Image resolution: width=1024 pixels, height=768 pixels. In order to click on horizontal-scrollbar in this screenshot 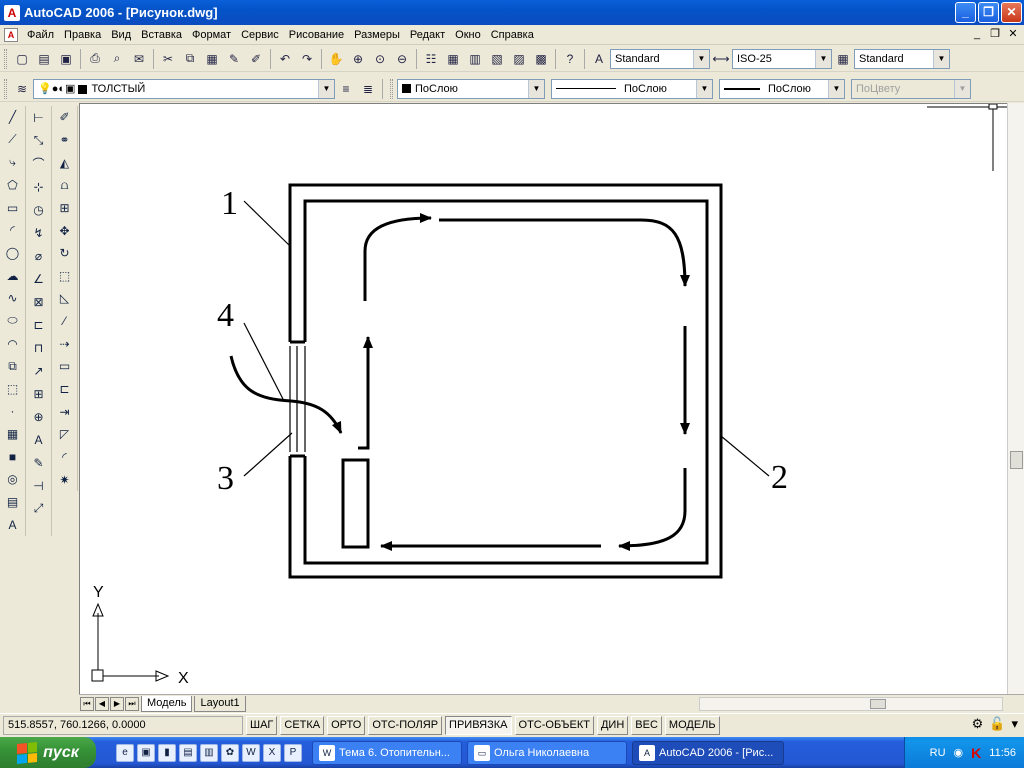, I will do `click(851, 704)`.